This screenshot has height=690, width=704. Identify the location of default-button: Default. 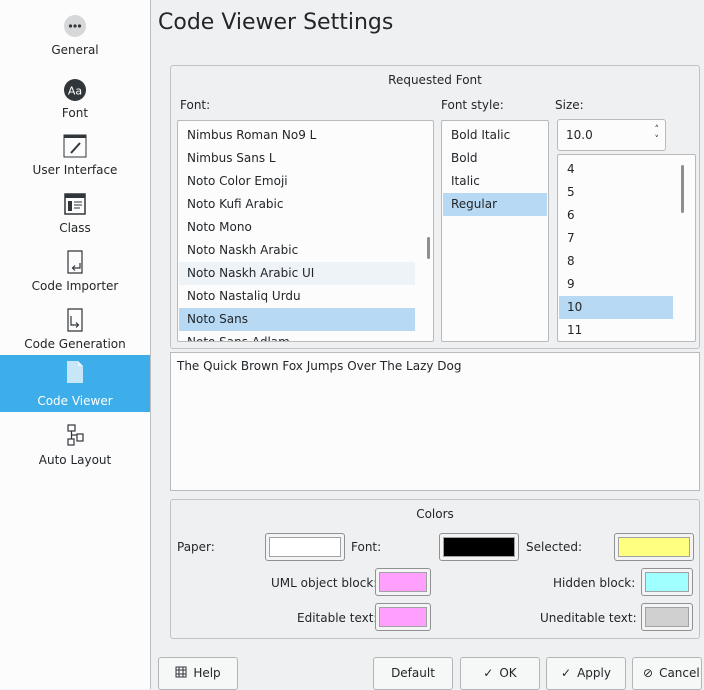
(413, 673).